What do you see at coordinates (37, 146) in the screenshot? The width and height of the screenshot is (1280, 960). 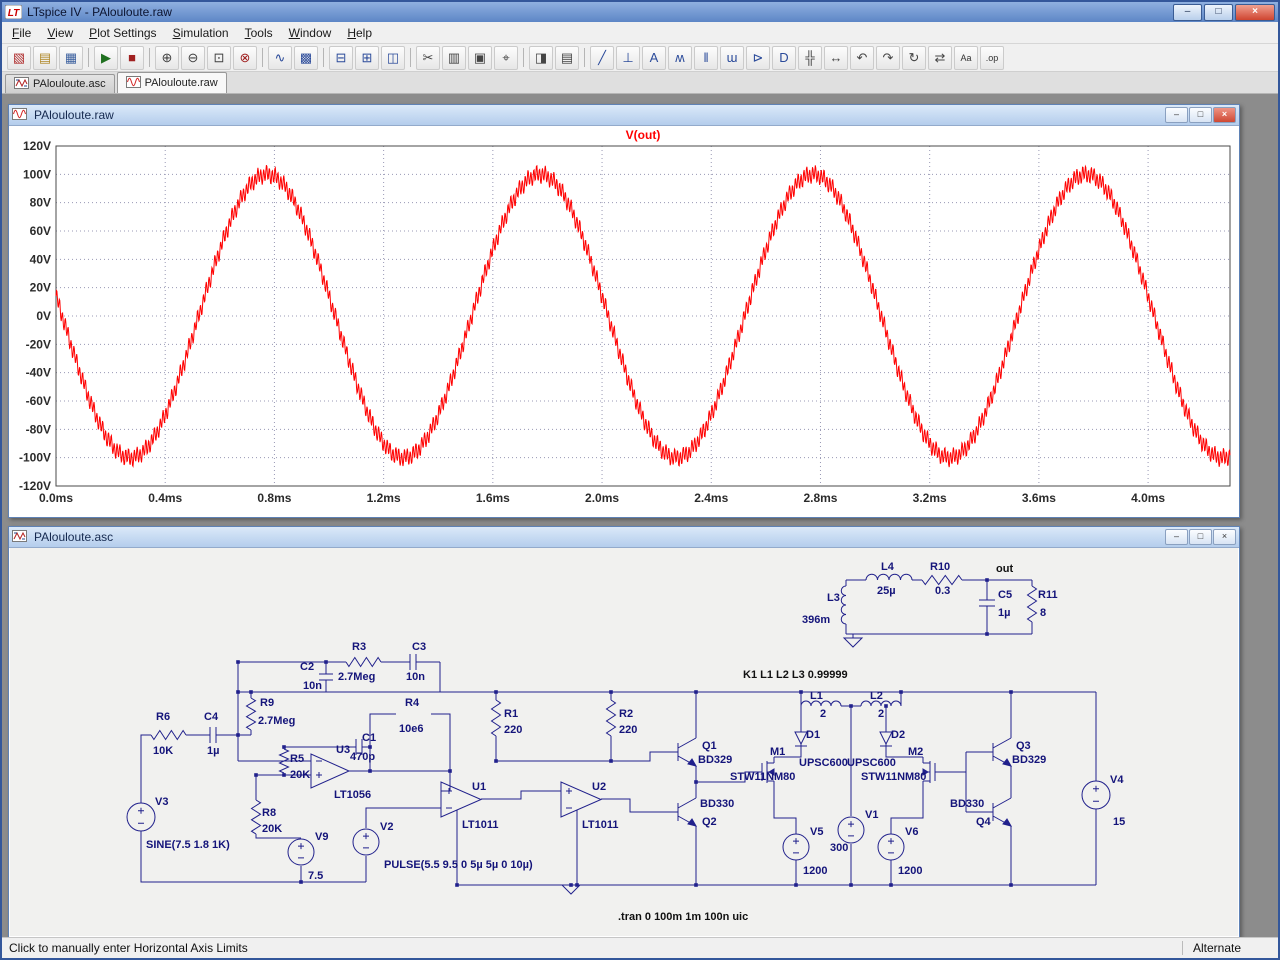 I see `y-axis-tick: 120V` at bounding box center [37, 146].